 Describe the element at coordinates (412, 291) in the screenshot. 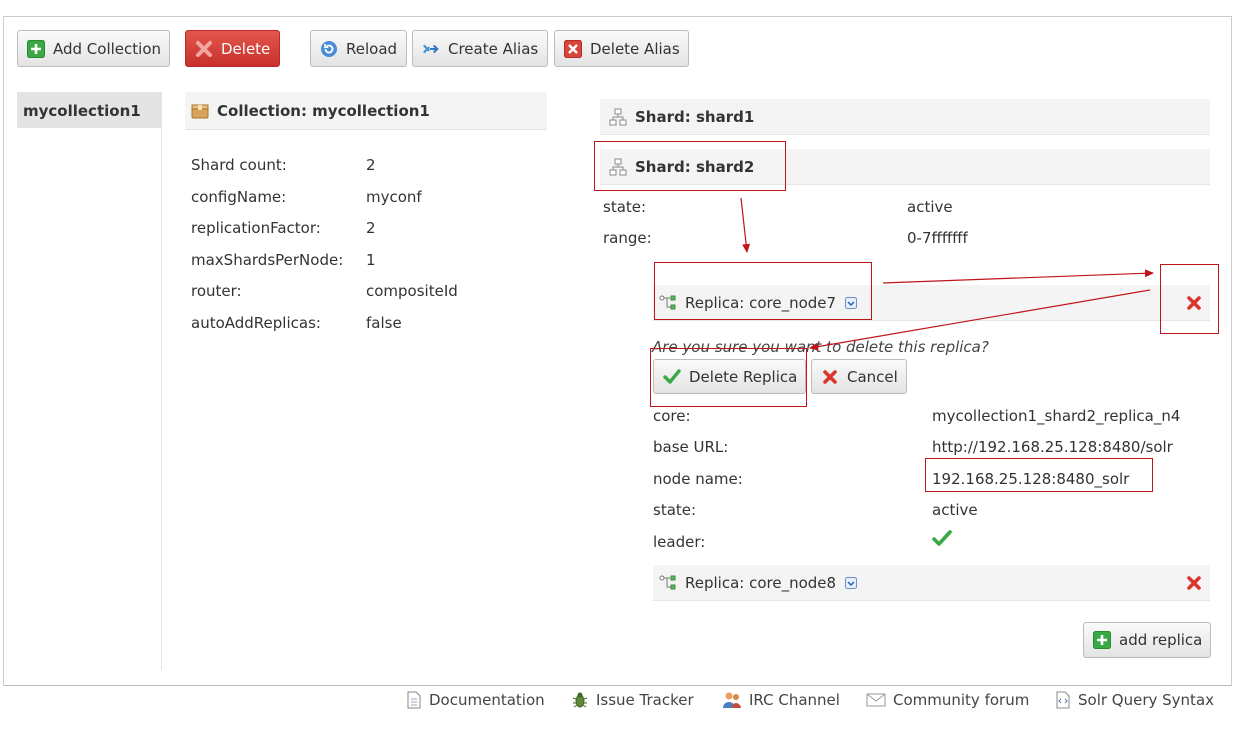

I see `property-value: compositeId` at that location.